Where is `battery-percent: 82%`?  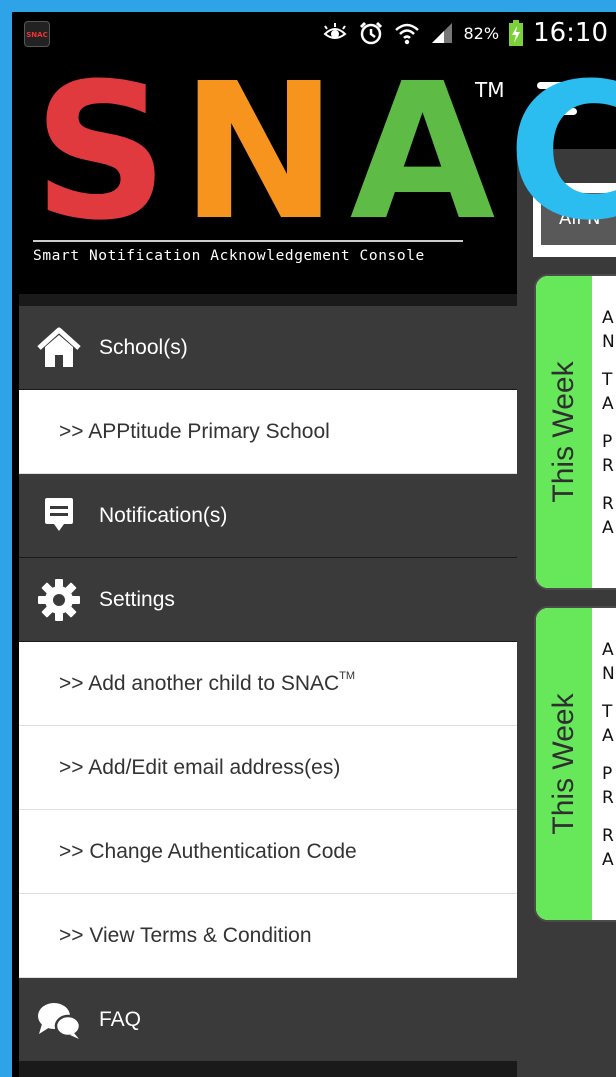 battery-percent: 82% is located at coordinates (481, 33).